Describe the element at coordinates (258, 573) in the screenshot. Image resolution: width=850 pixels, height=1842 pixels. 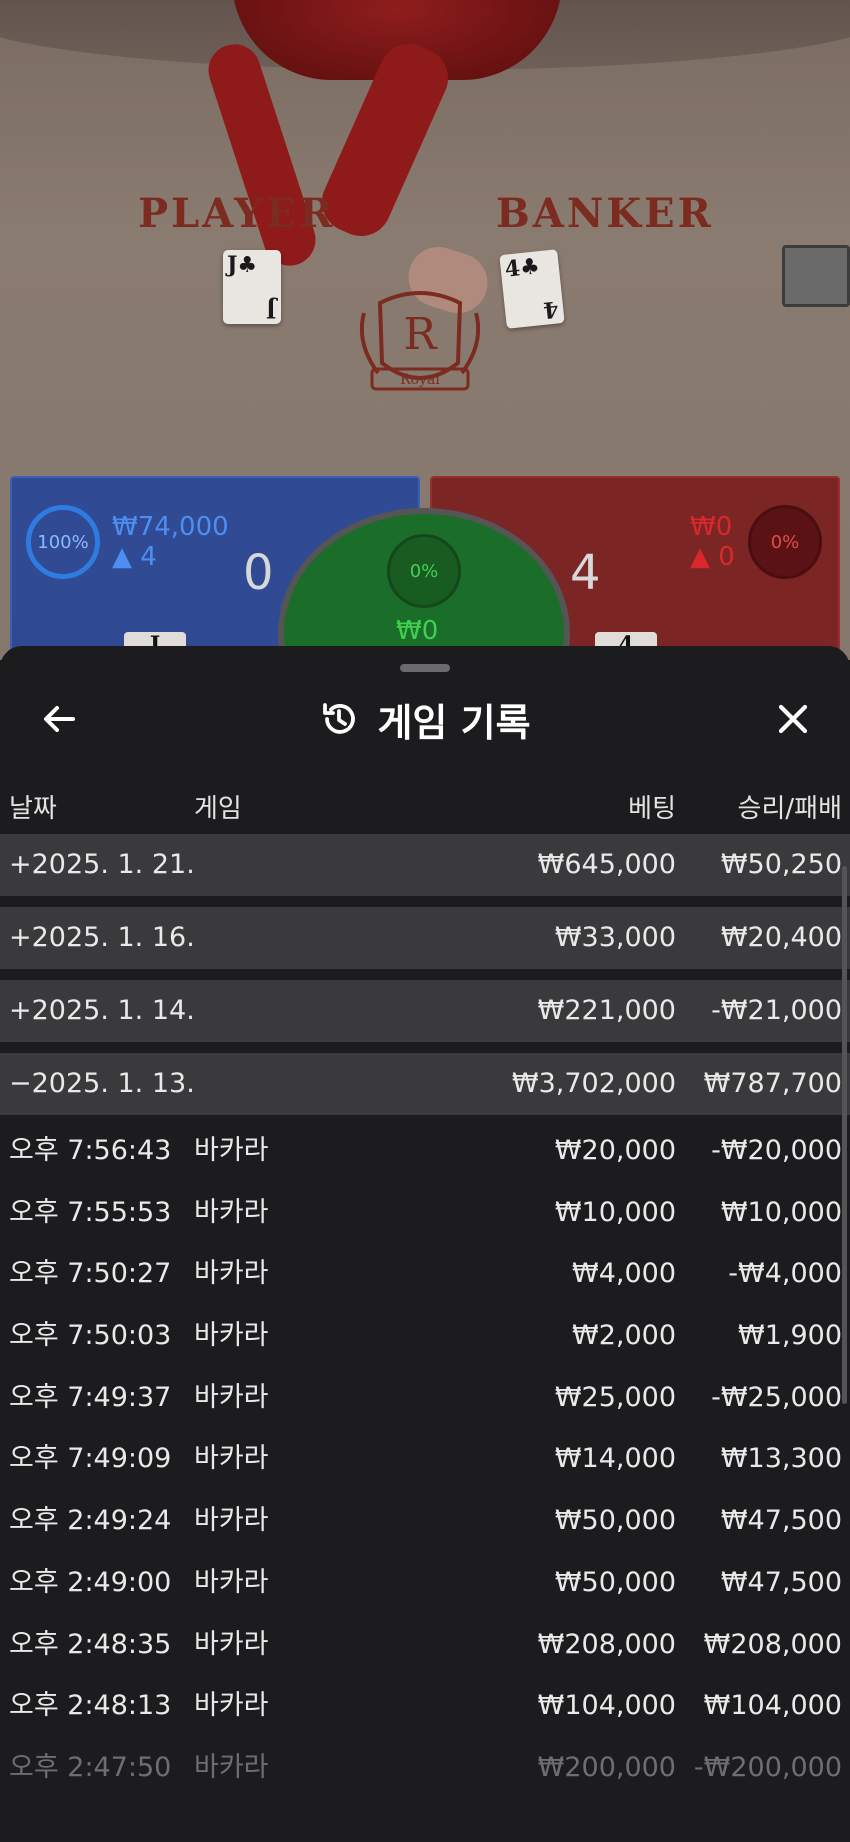
I see `player-score: 0` at that location.